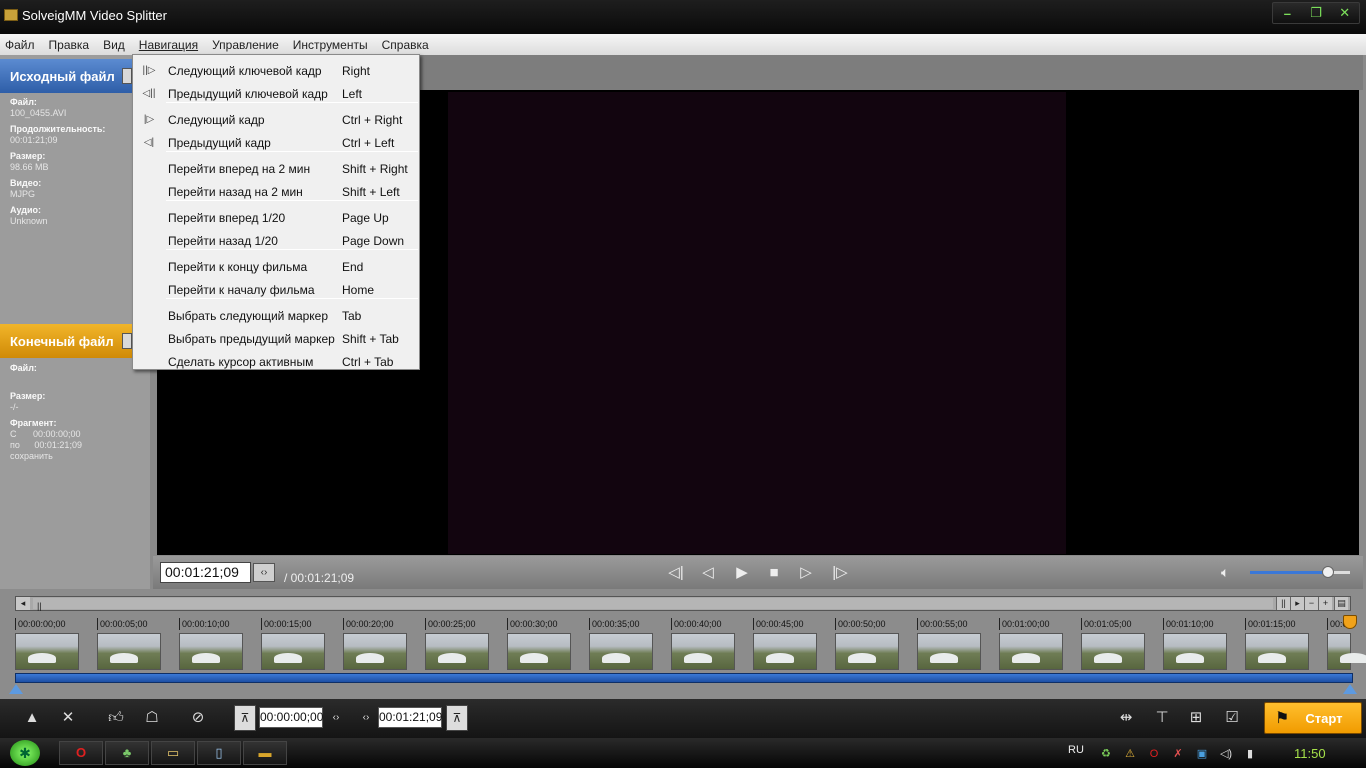  I want to click on scroll-left-button: ◂, so click(23, 603).